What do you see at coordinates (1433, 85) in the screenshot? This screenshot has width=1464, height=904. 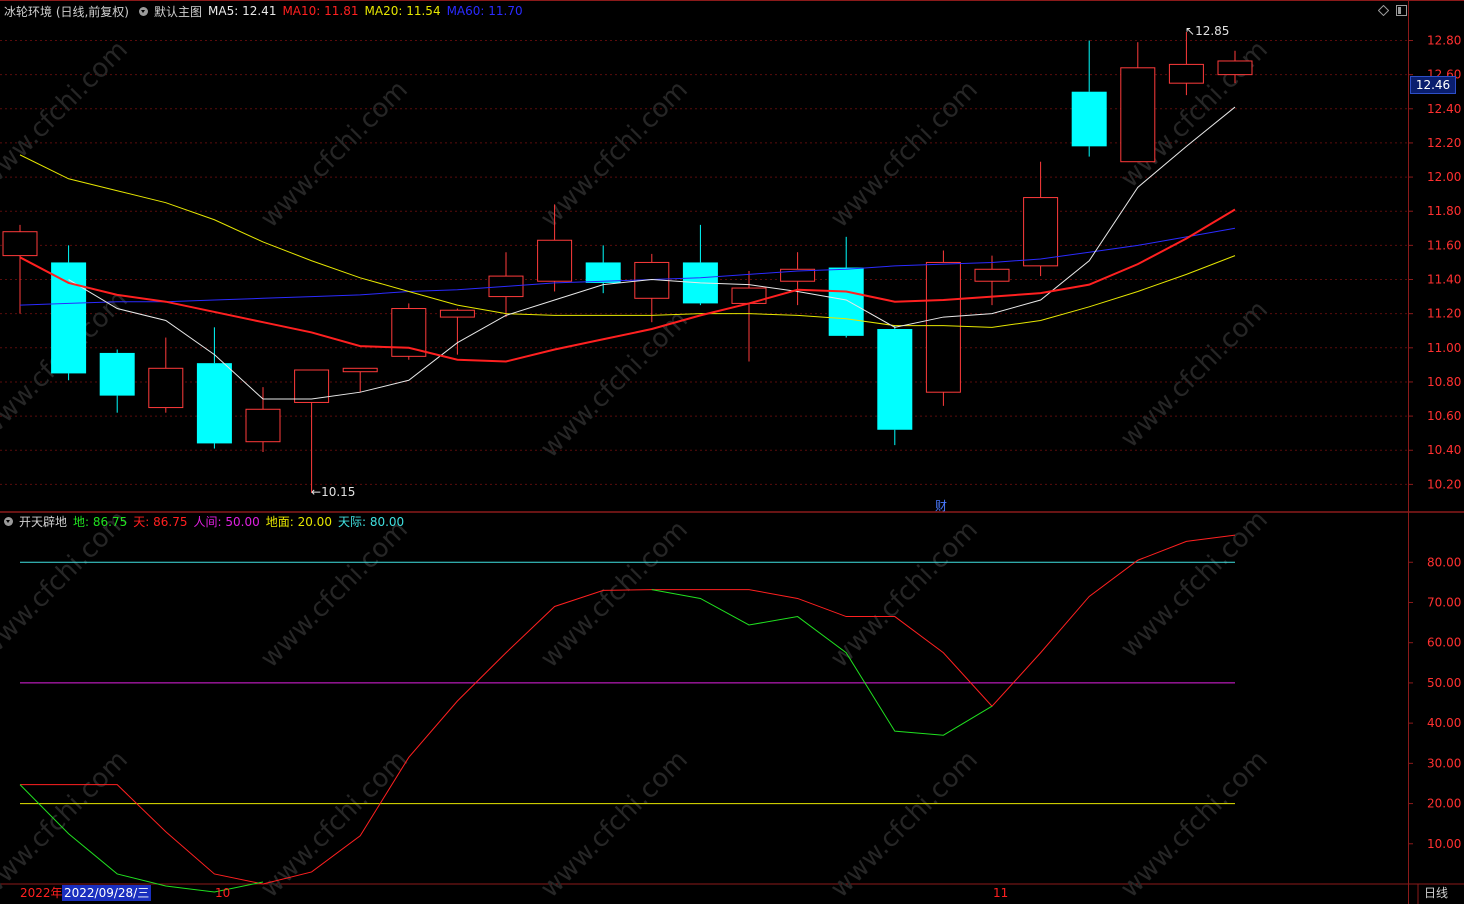 I see `current-price-tag: 12.46` at bounding box center [1433, 85].